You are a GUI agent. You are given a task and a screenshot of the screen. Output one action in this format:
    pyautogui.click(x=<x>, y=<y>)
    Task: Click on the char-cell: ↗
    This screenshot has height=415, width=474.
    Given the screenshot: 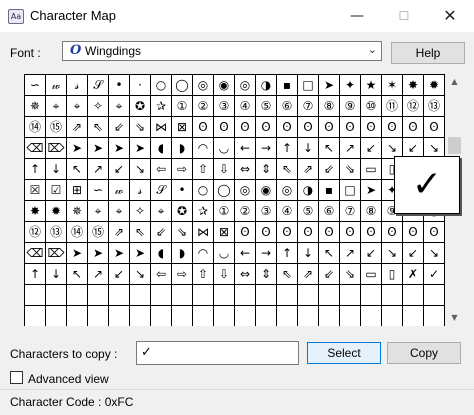 What is the action you would take?
    pyautogui.click(x=98, y=274)
    